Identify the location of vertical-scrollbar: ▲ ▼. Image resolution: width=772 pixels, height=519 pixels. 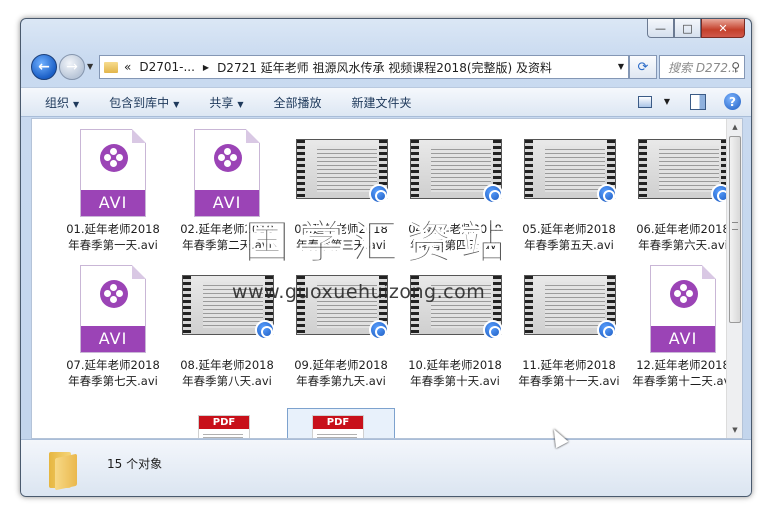
(734, 278).